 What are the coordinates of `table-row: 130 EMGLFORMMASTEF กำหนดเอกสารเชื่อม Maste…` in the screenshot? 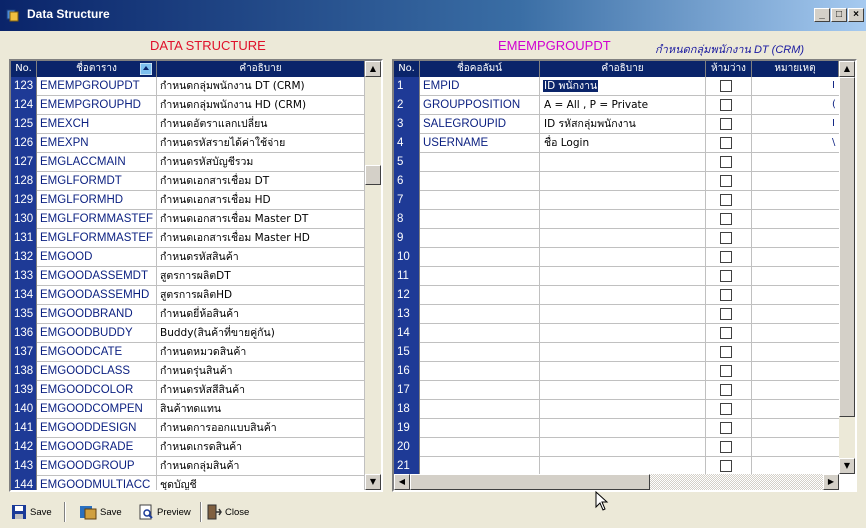 It's located at (188, 219).